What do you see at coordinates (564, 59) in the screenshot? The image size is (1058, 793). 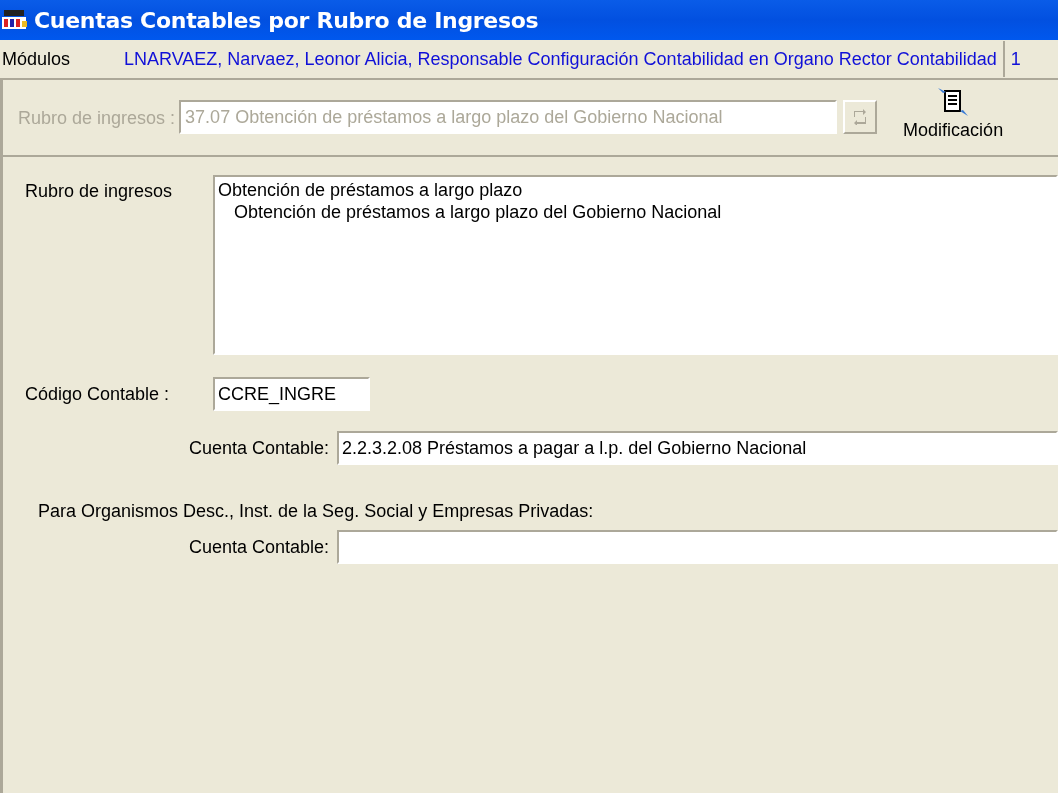 I see `user-info: LNARVAEZ, Narvaez, Leonor Alicia, Responsable Configuración Contabilidad en Organo Rector Contabilidad` at bounding box center [564, 59].